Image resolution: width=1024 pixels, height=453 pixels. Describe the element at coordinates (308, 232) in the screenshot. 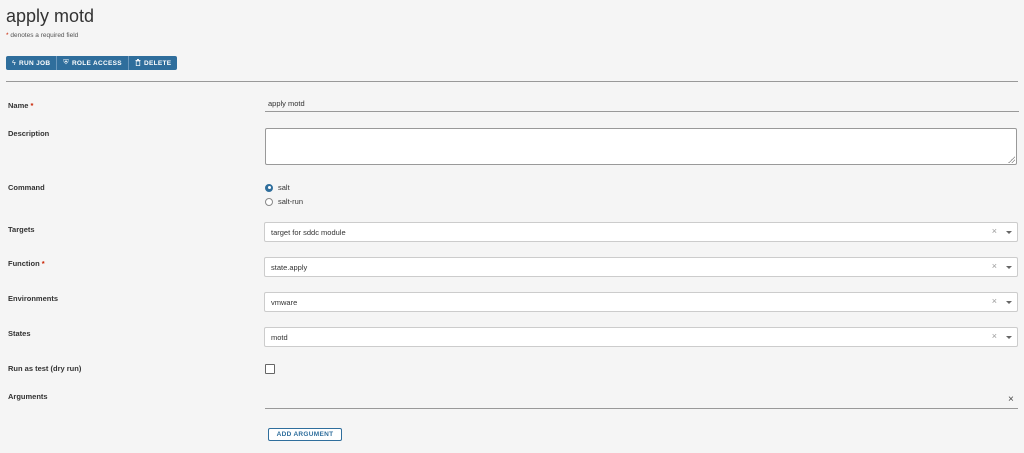

I see `targets-value: target for sddc module` at that location.